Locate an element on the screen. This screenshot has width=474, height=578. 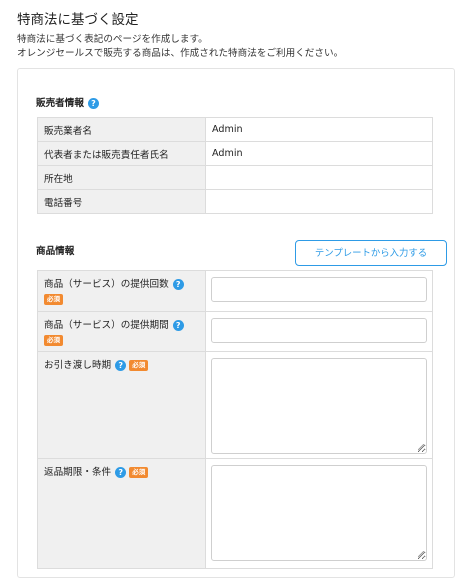
return-policy-textarea is located at coordinates (319, 513).